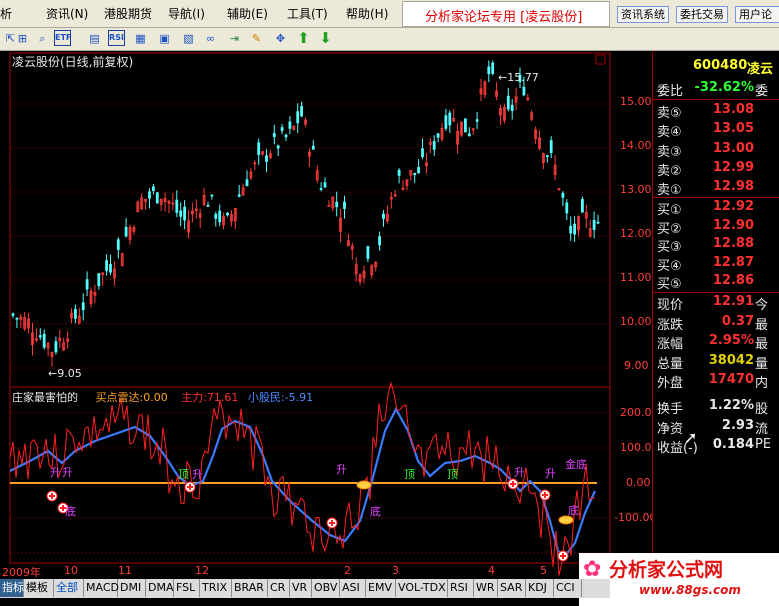 The image size is (779, 606). I want to click on buy-row-label: 买②, so click(669, 229).